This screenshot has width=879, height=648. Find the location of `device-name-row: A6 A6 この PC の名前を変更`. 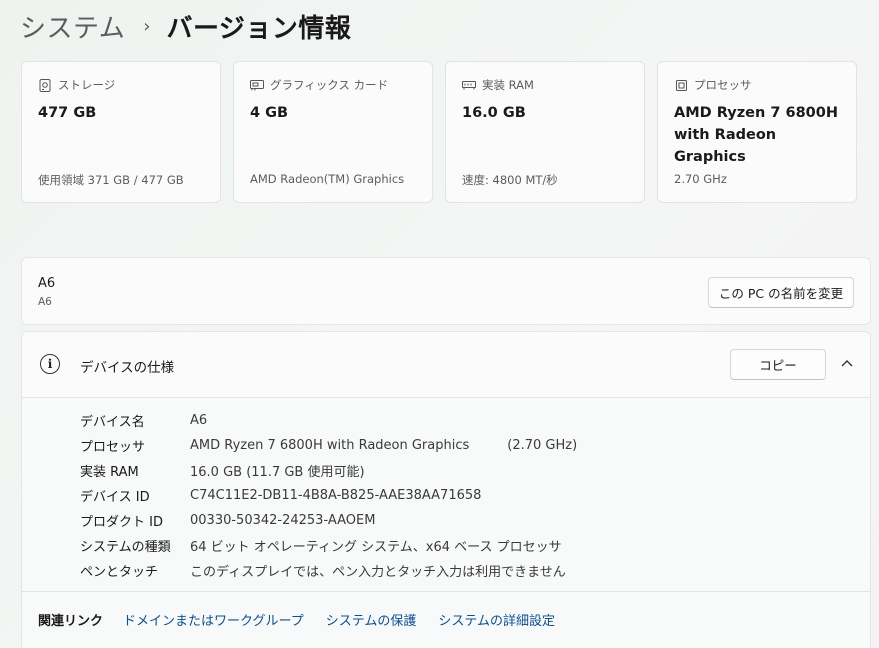

device-name-row: A6 A6 この PC の名前を変更 is located at coordinates (446, 291).